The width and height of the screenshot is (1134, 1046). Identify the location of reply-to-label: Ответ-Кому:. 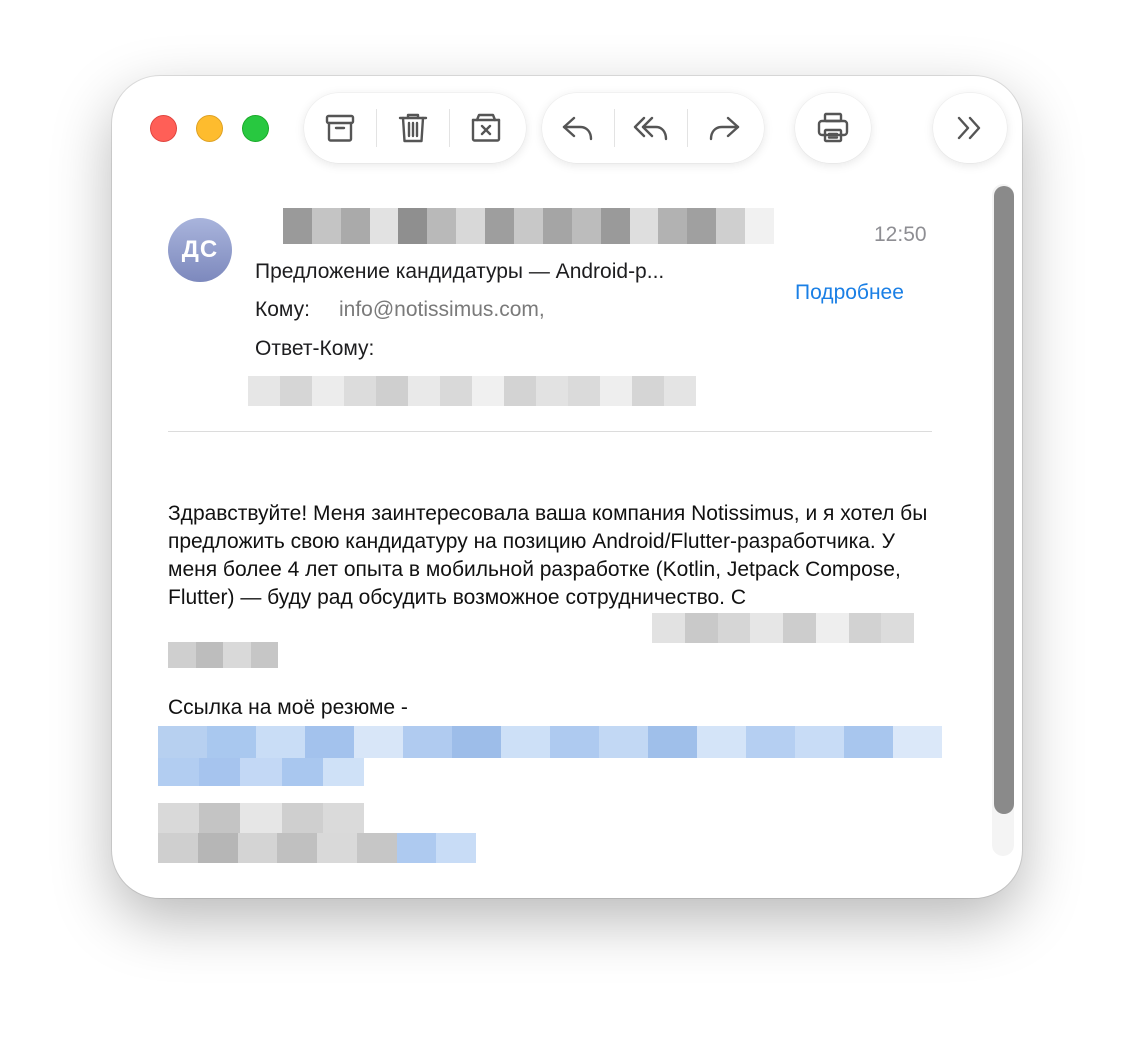
(315, 348).